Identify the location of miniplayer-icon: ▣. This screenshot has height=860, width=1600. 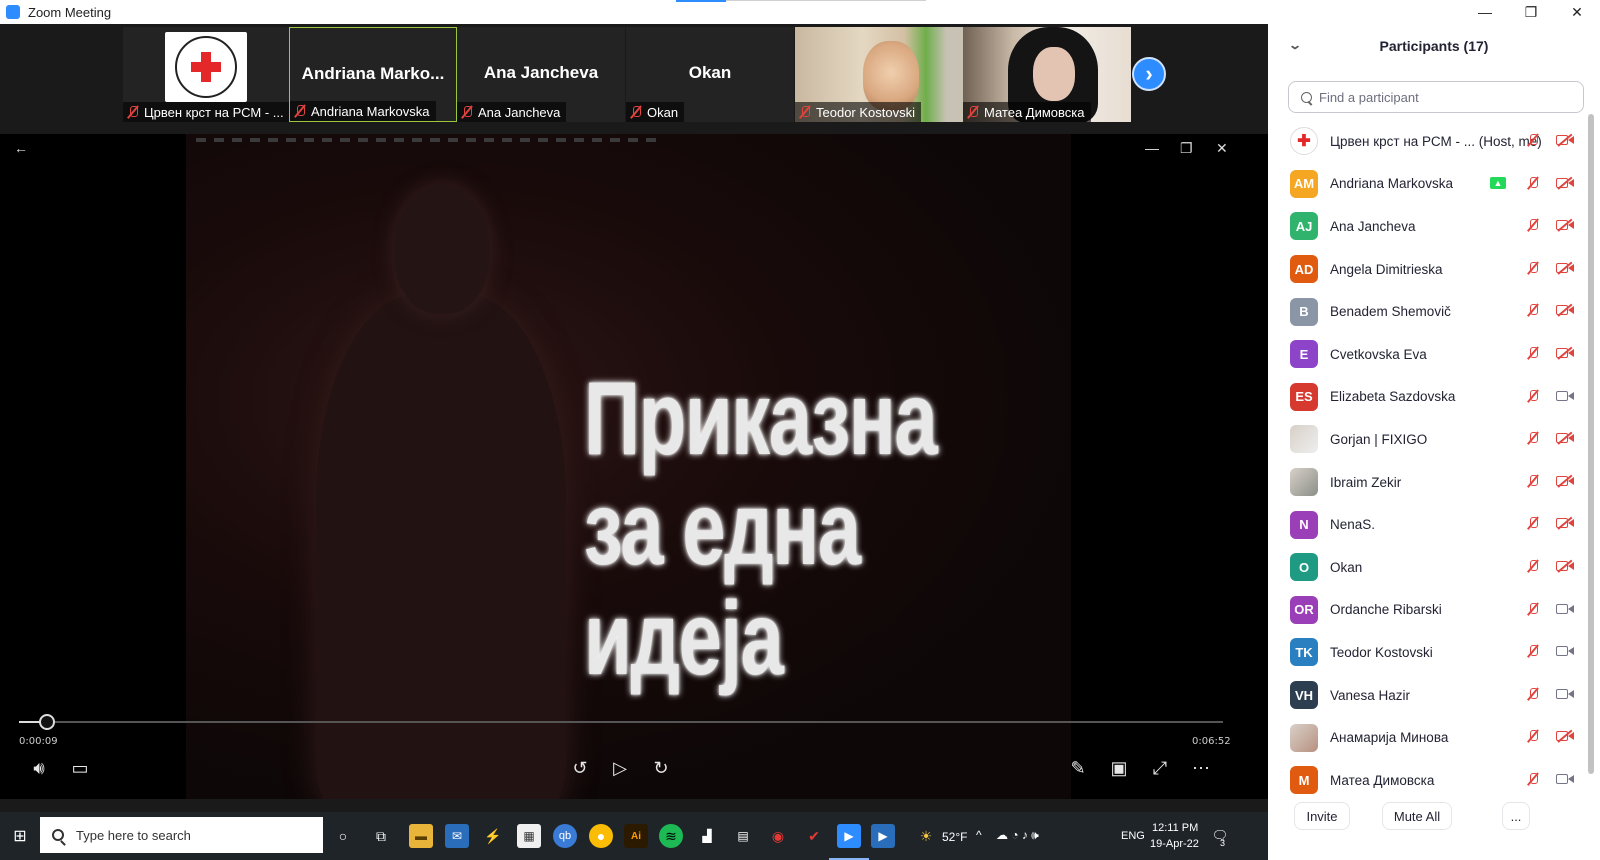
(1119, 768).